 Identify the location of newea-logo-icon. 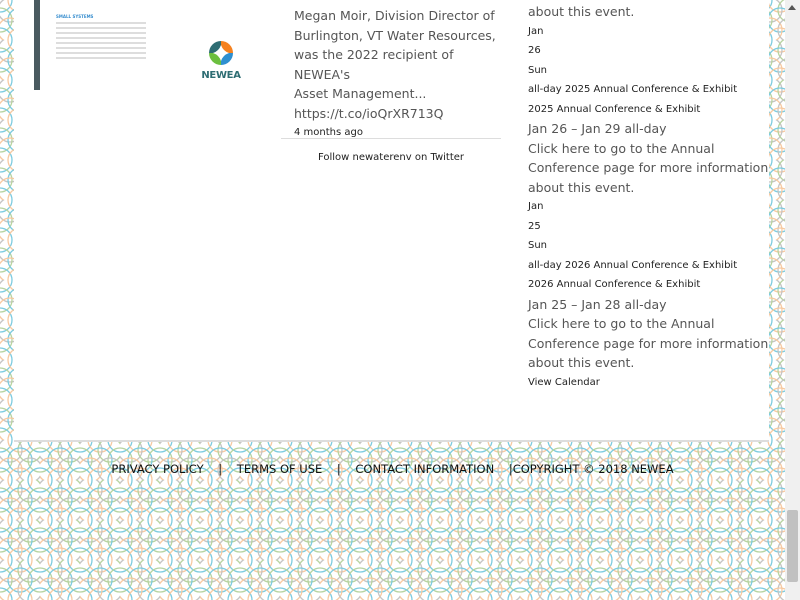
(221, 53).